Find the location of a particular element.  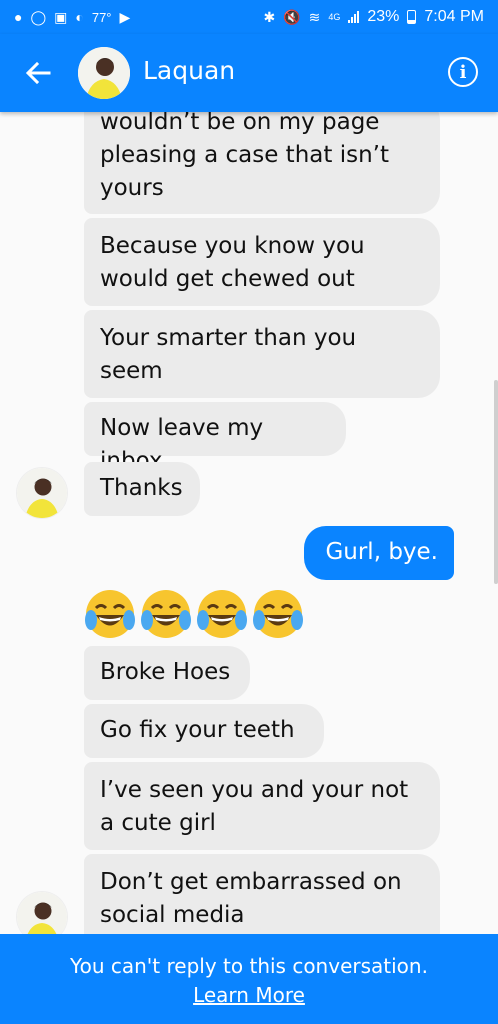

message-bubble: I’ve seen you and your not a cute girl is located at coordinates (262, 806).